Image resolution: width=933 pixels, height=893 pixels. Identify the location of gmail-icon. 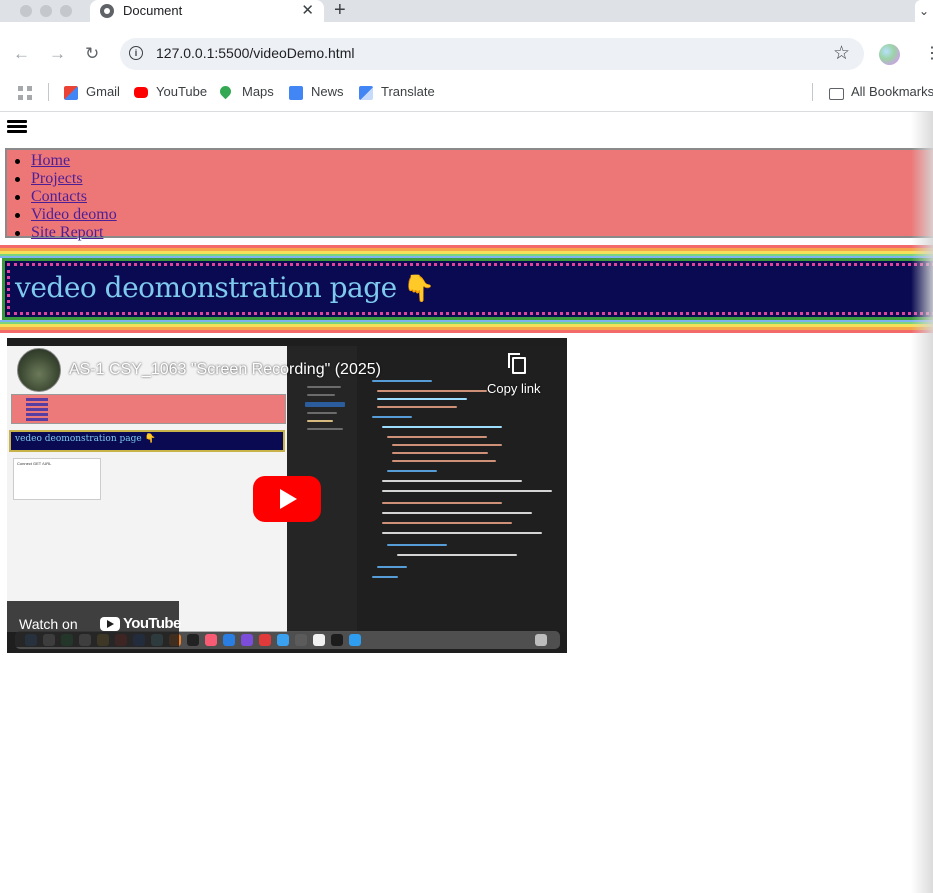
(71, 93).